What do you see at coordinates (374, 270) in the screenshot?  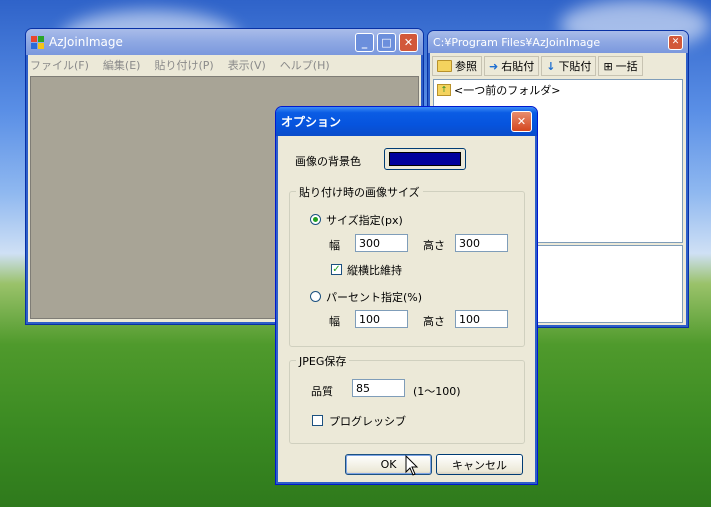 I see `keep-ratio-label: 縦横比維持` at bounding box center [374, 270].